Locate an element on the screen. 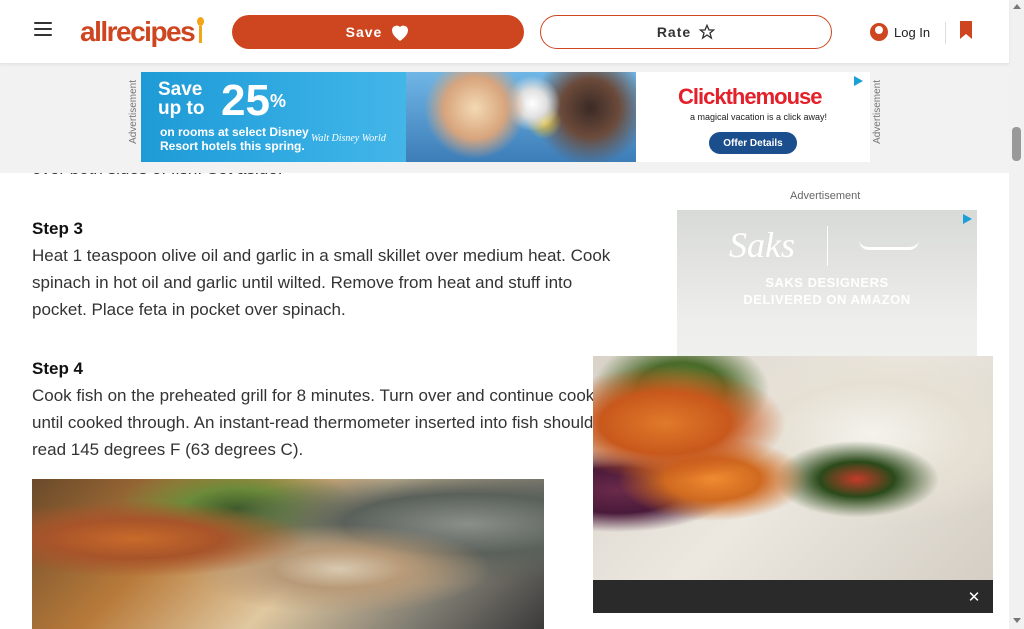 The width and height of the screenshot is (1024, 629). heart-icon is located at coordinates (400, 33).